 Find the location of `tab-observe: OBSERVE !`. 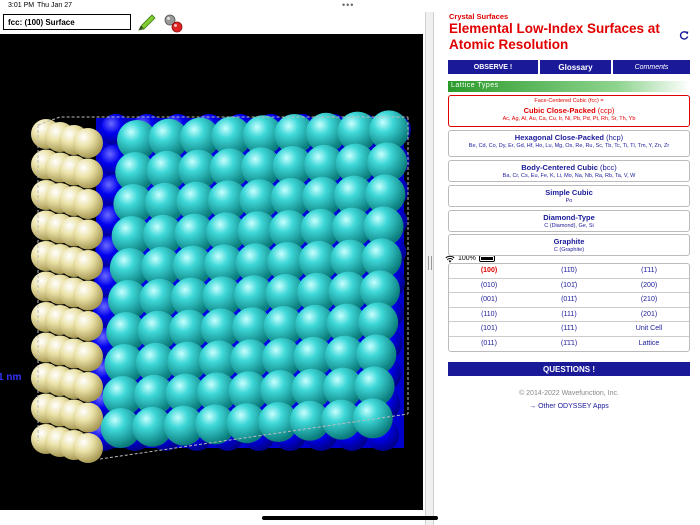

tab-observe: OBSERVE ! is located at coordinates (493, 67).